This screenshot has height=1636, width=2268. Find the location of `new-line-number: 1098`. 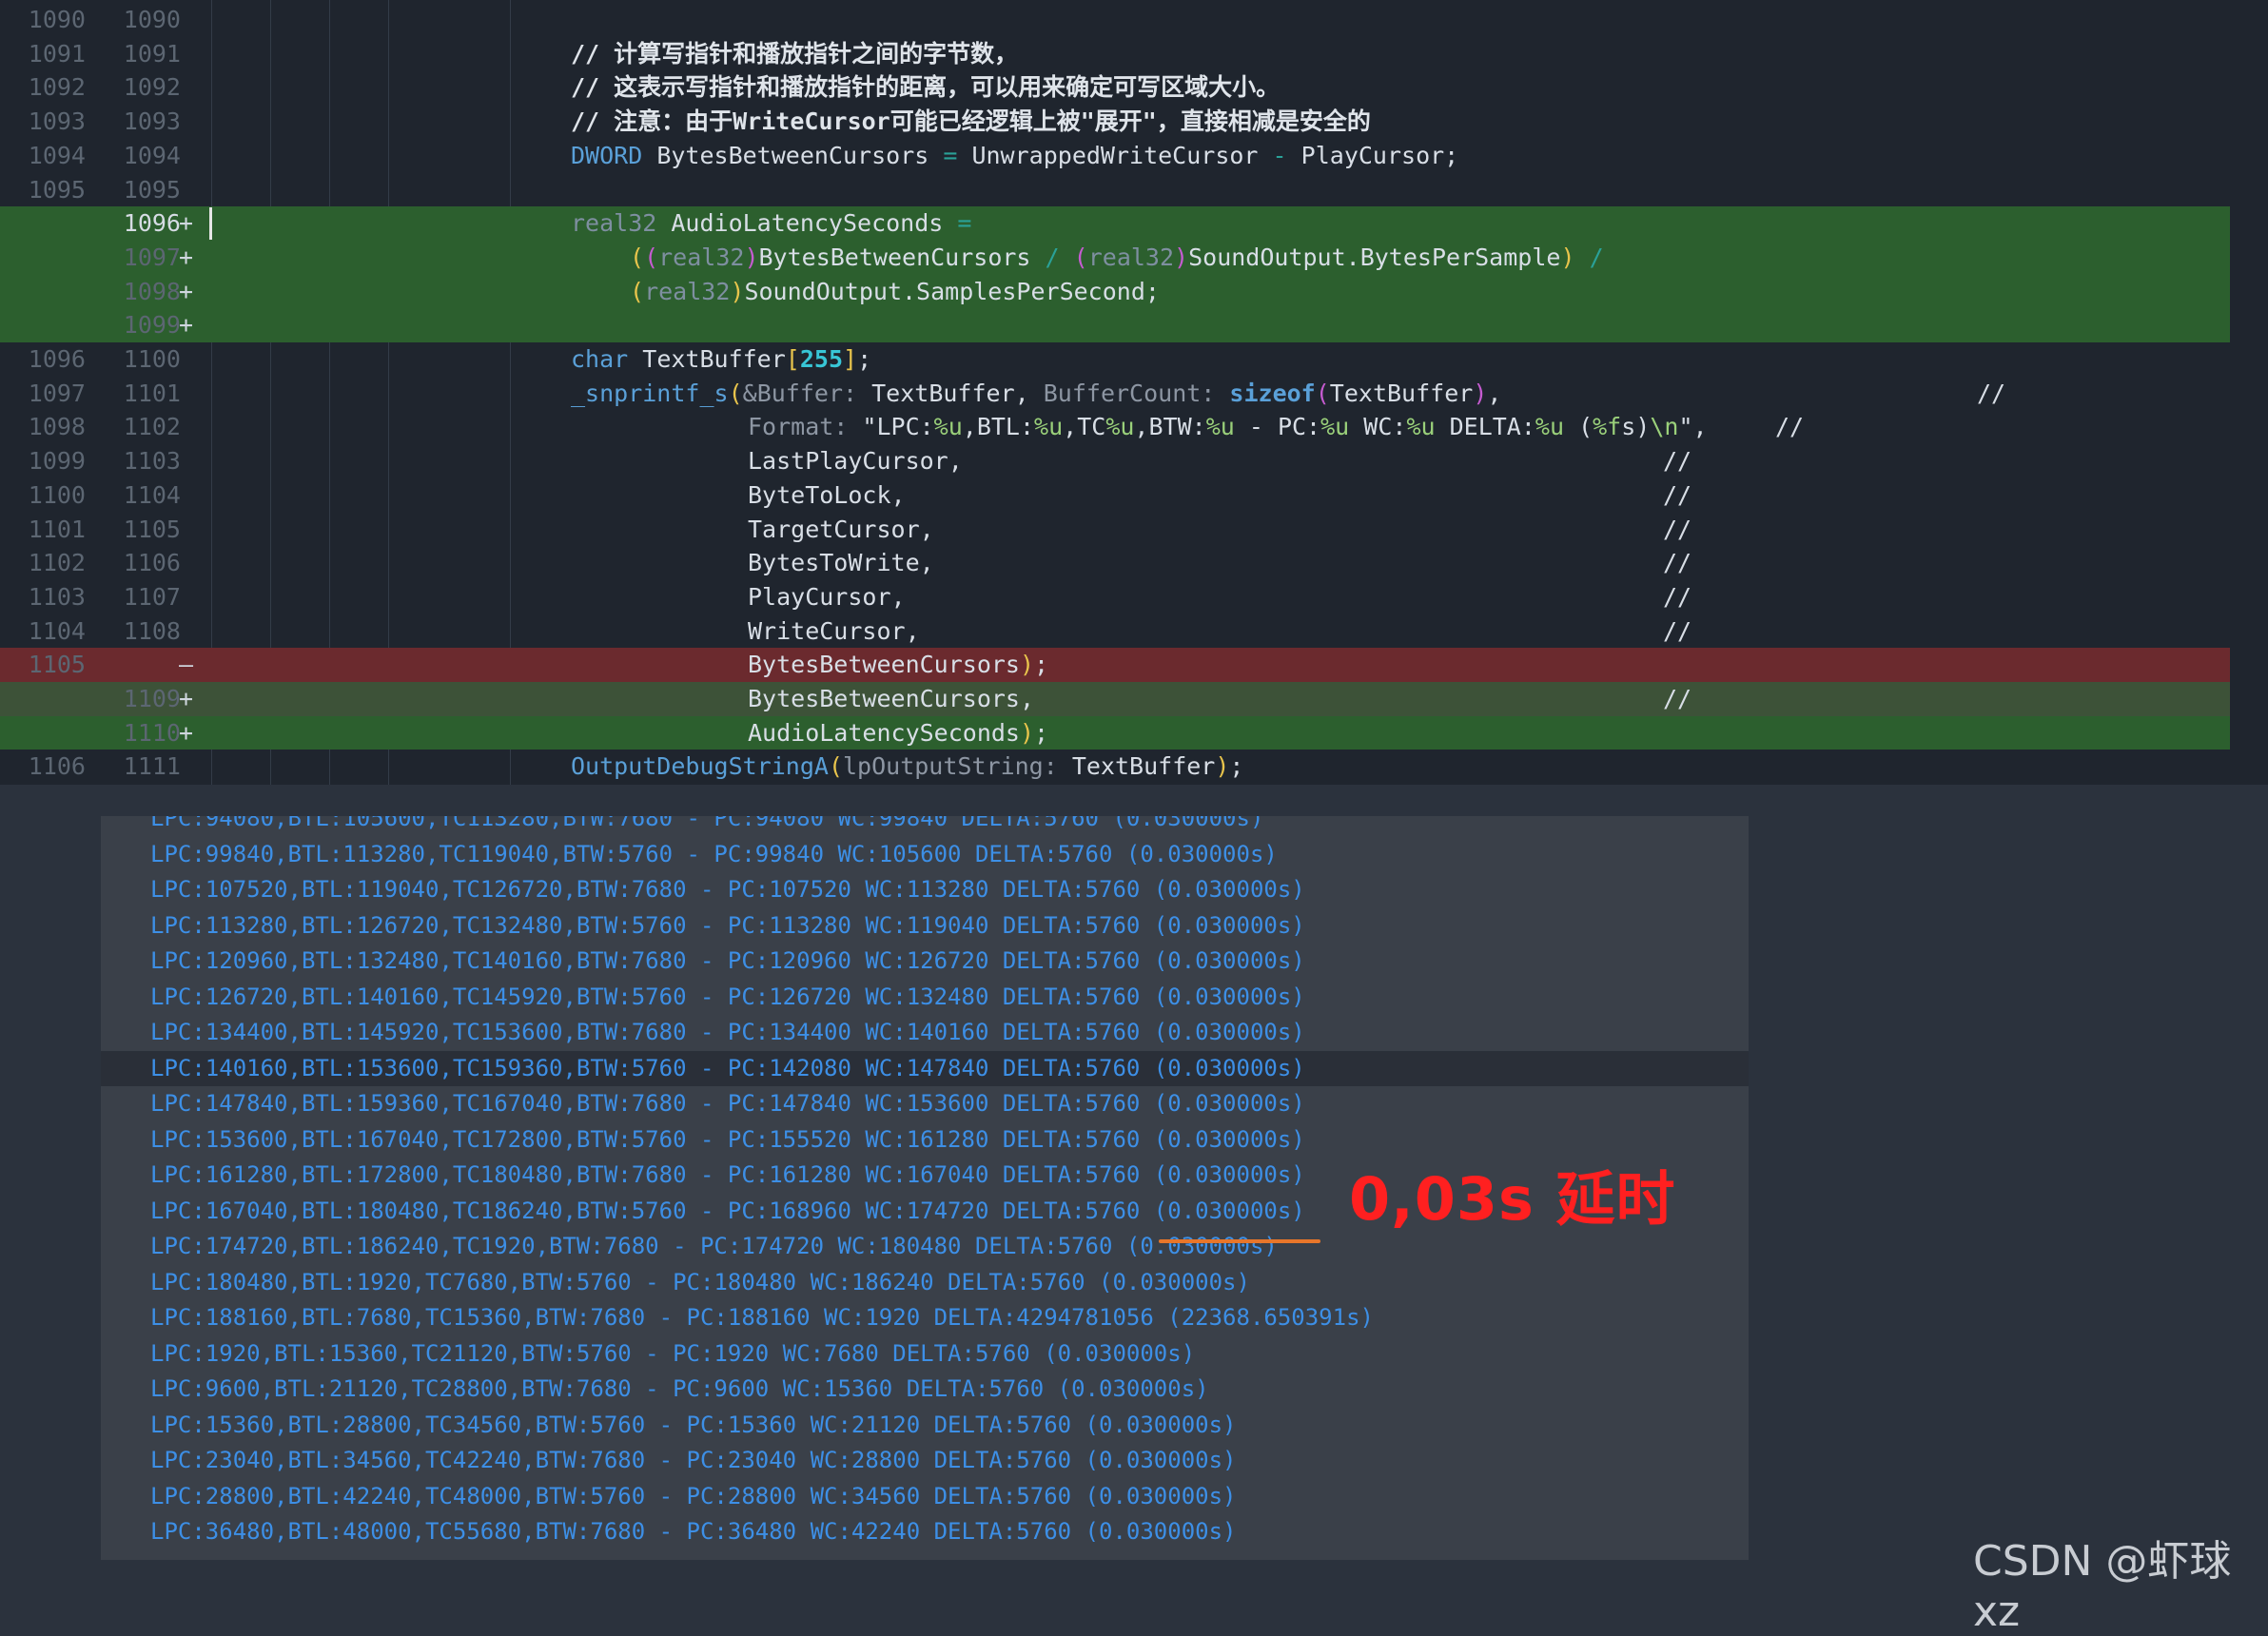

new-line-number: 1098 is located at coordinates (152, 291).